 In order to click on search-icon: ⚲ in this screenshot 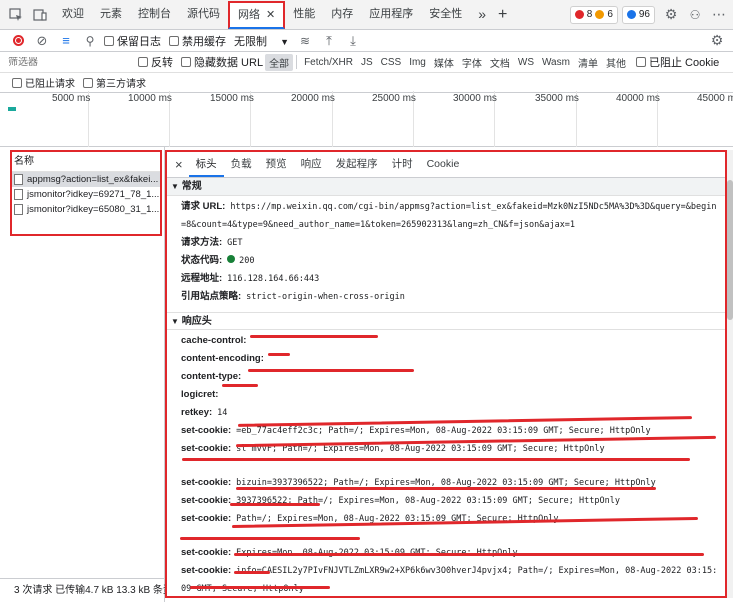, I will do `click(90, 41)`.